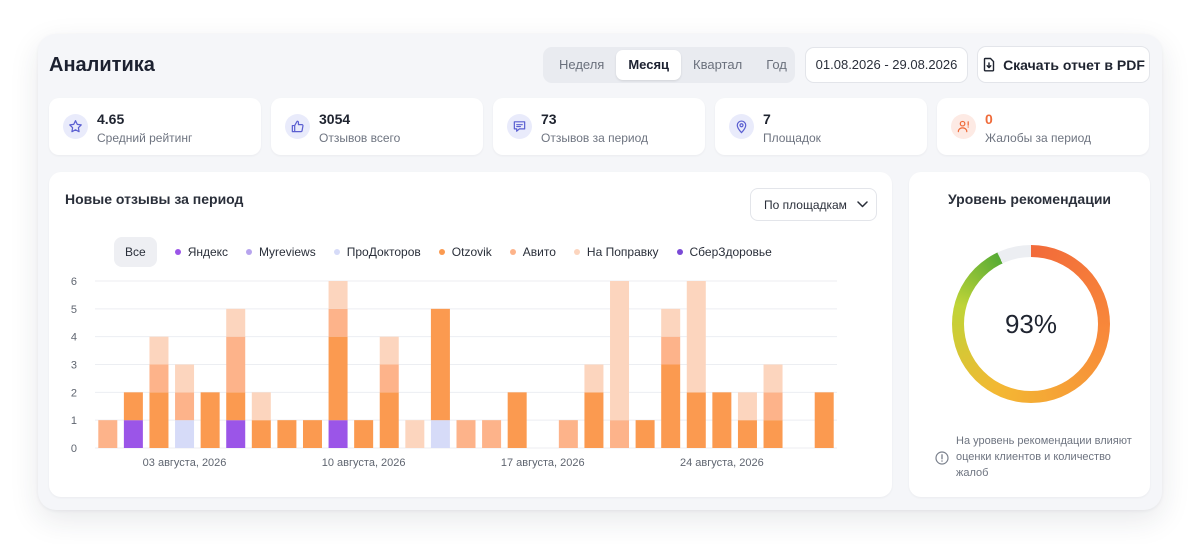 Image resolution: width=1200 pixels, height=544 pixels. What do you see at coordinates (730, 252) in the screenshot?
I see `legend-label: СберЗдоровье` at bounding box center [730, 252].